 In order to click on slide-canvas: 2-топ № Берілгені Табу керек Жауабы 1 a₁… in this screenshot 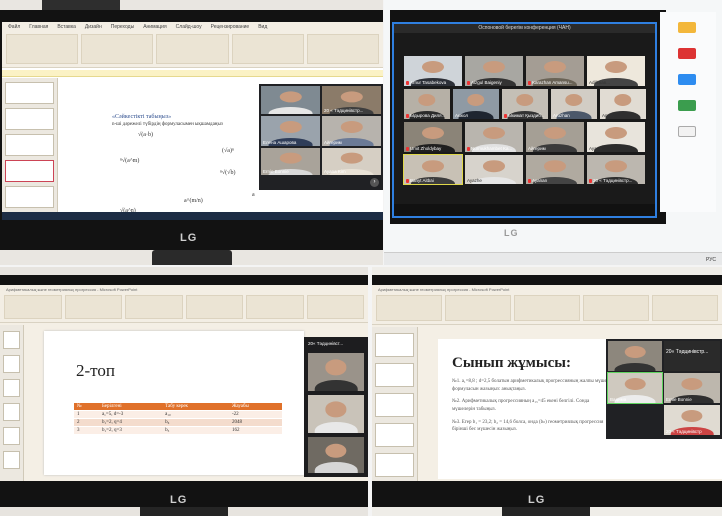, I will do `click(174, 403)`.